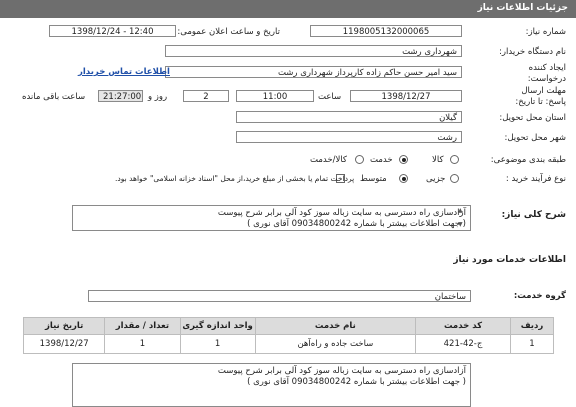 This screenshot has height=407, width=576. I want to click on category-goods-radio, so click(454, 159).